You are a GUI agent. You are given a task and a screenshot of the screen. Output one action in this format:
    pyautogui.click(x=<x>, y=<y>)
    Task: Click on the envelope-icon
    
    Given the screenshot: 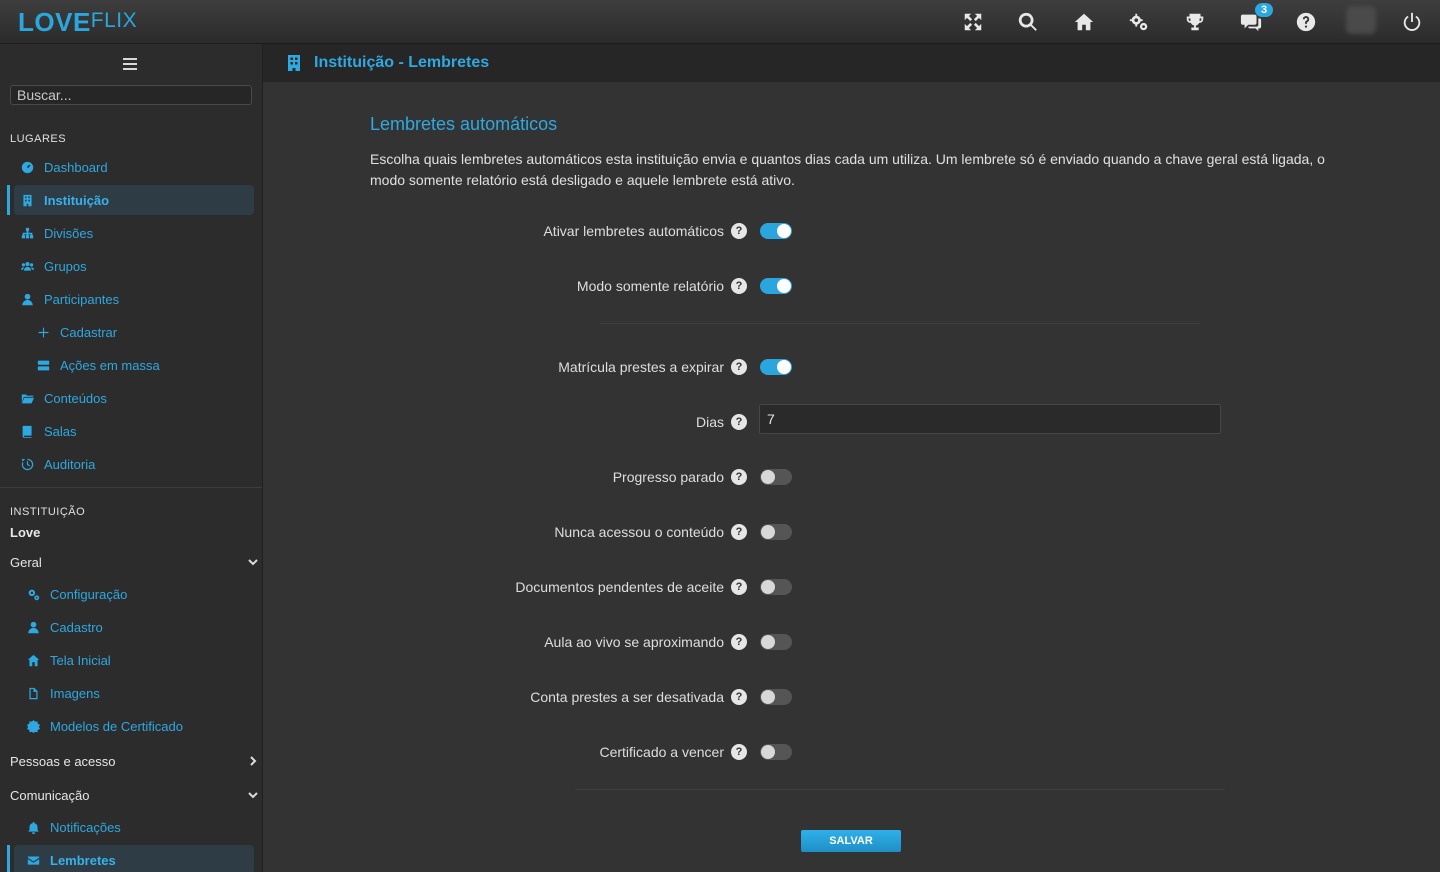 What is the action you would take?
    pyautogui.click(x=33, y=860)
    